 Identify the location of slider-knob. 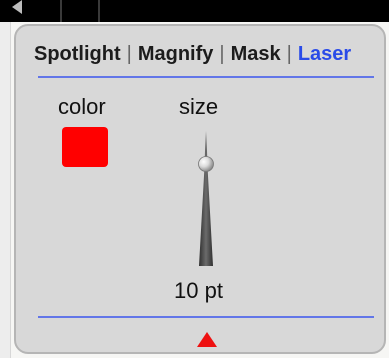
(206, 164).